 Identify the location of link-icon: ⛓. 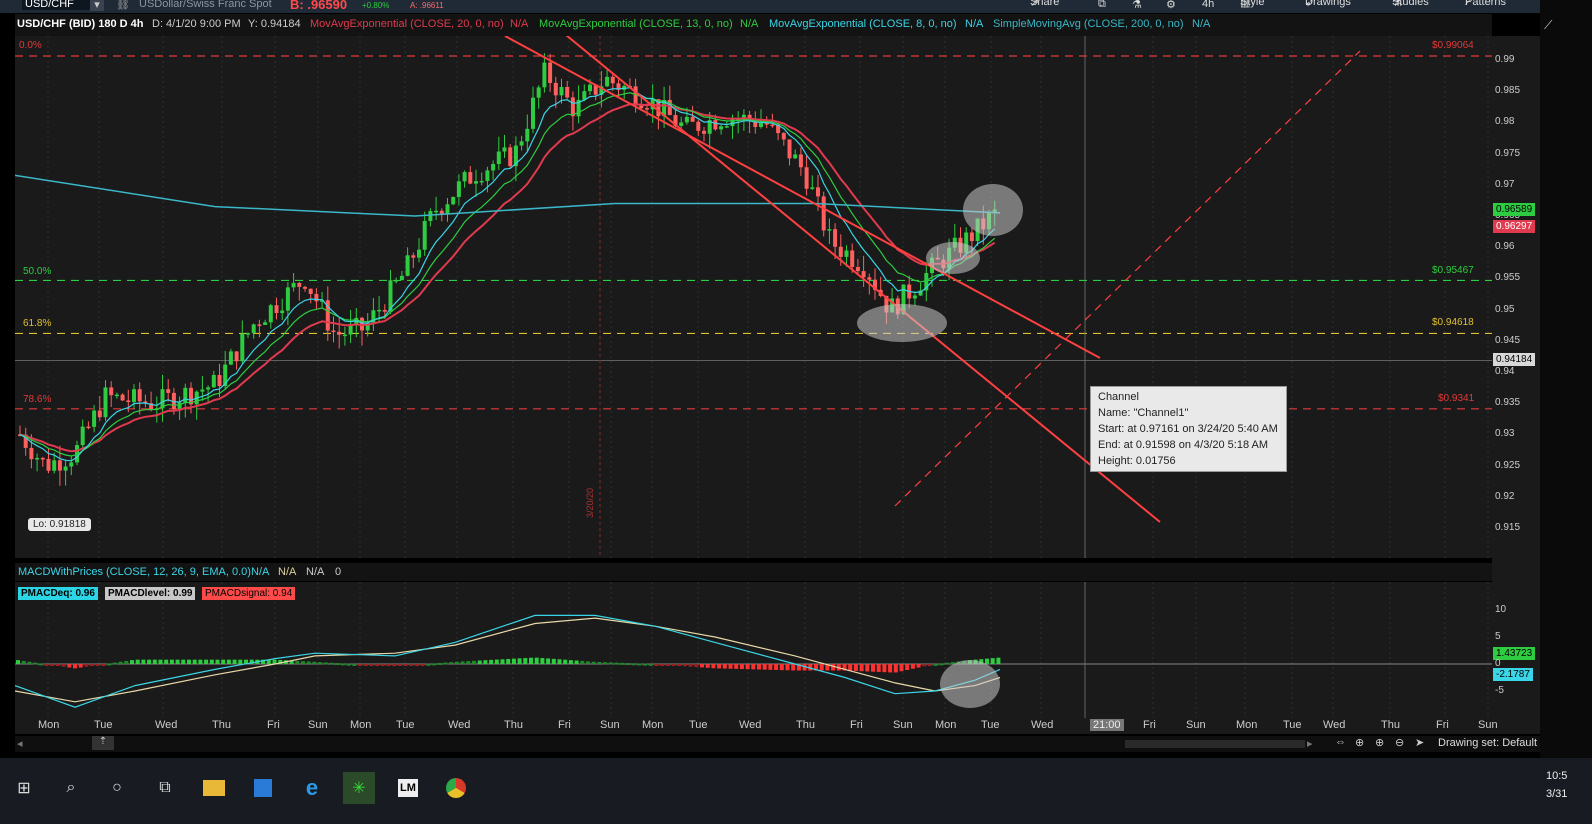
(123, 5).